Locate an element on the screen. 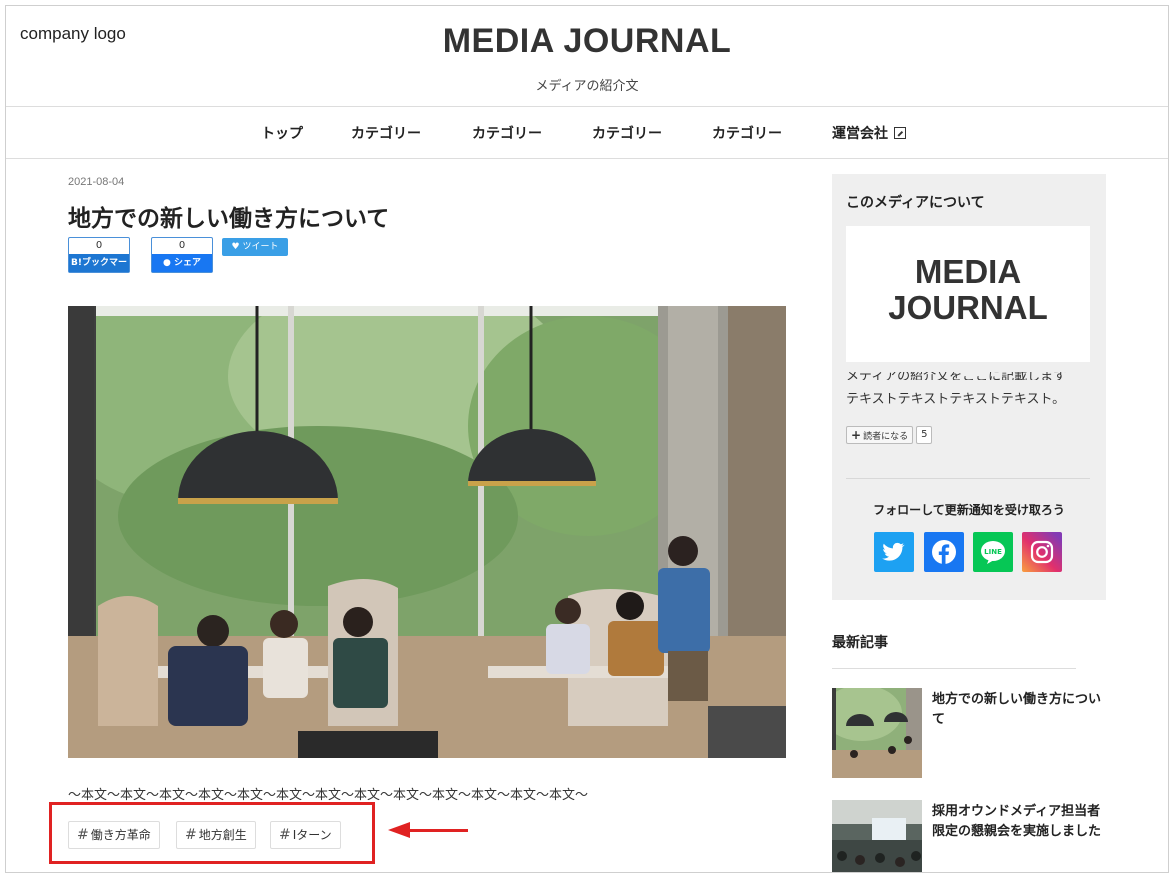  subscribe-widget: + 読者になる 5 is located at coordinates (889, 435).